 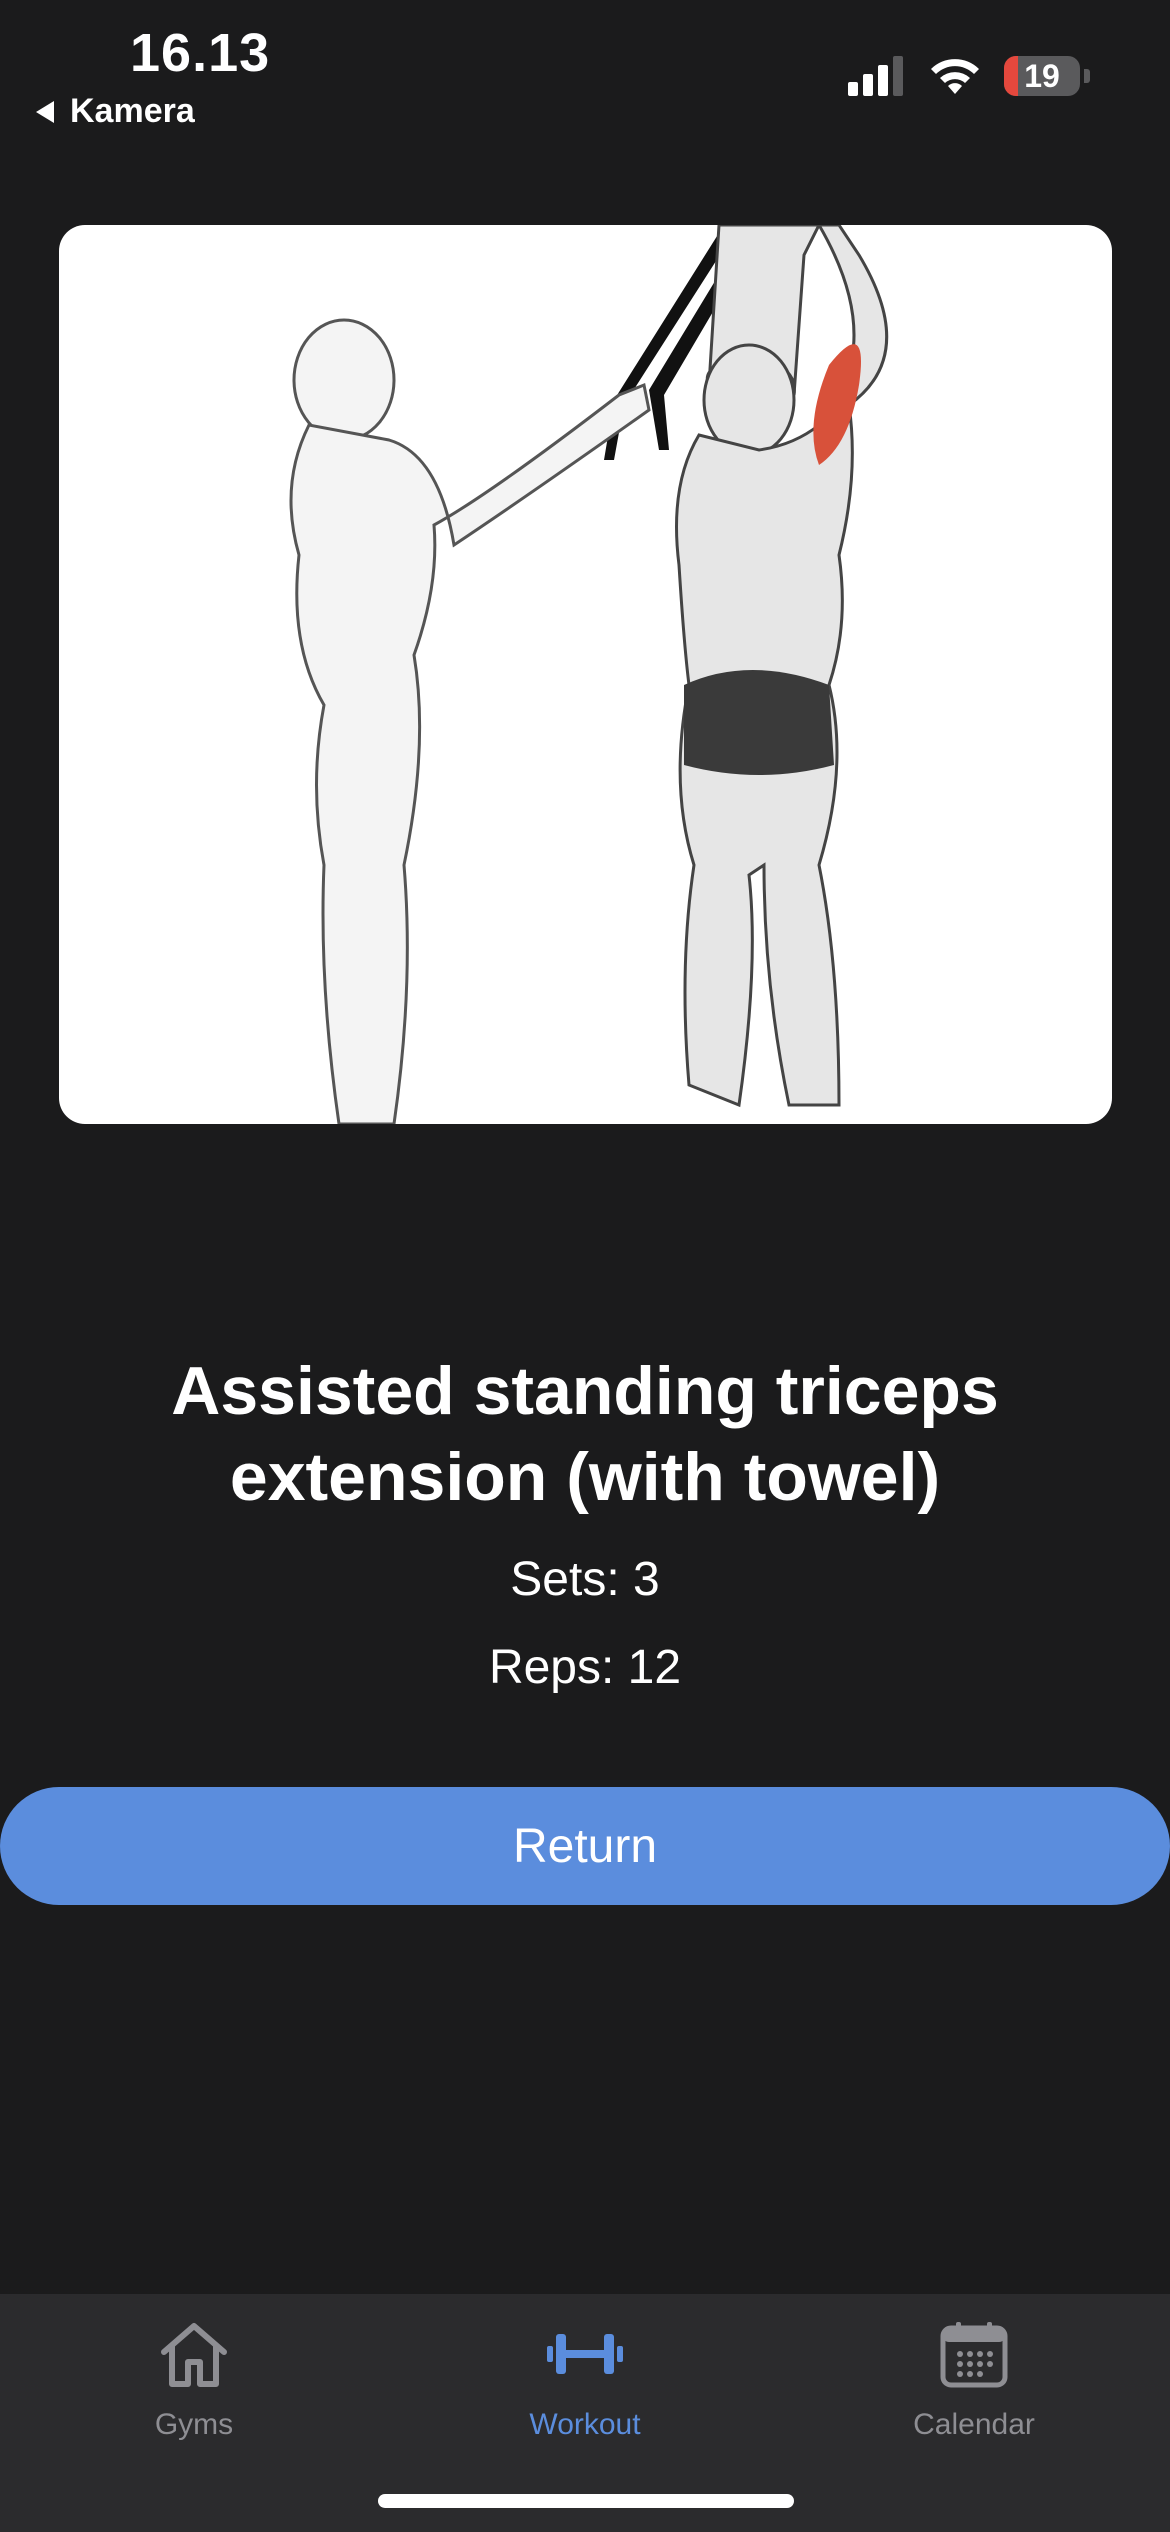 What do you see at coordinates (974, 2354) in the screenshot?
I see `calendar-icon` at bounding box center [974, 2354].